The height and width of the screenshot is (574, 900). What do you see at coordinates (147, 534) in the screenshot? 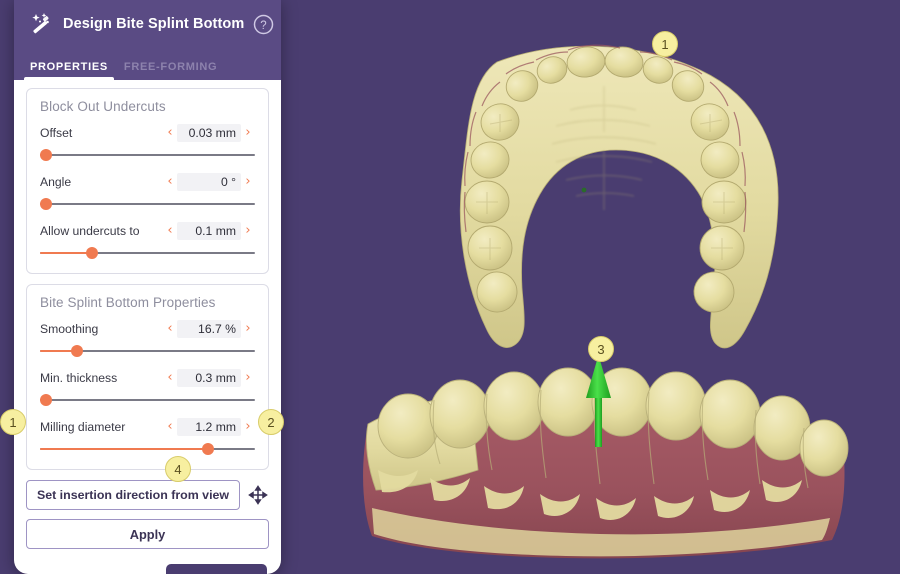
I see `apply-button: Apply` at bounding box center [147, 534].